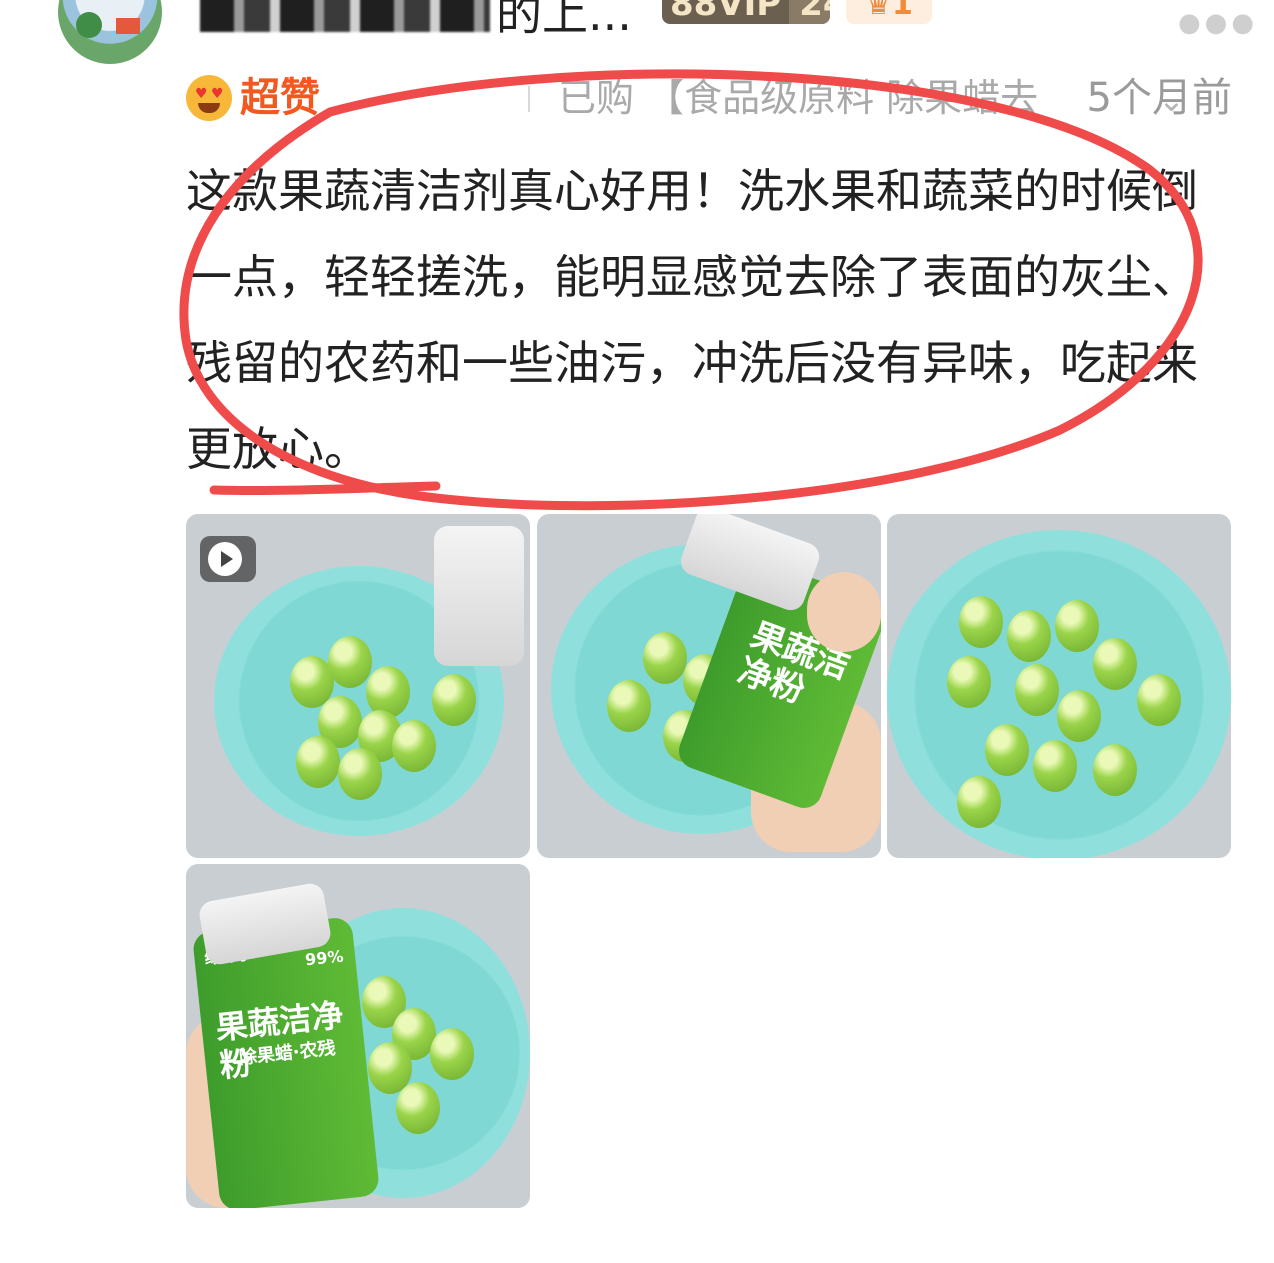  I want to click on username-obscured, so click(345, 16).